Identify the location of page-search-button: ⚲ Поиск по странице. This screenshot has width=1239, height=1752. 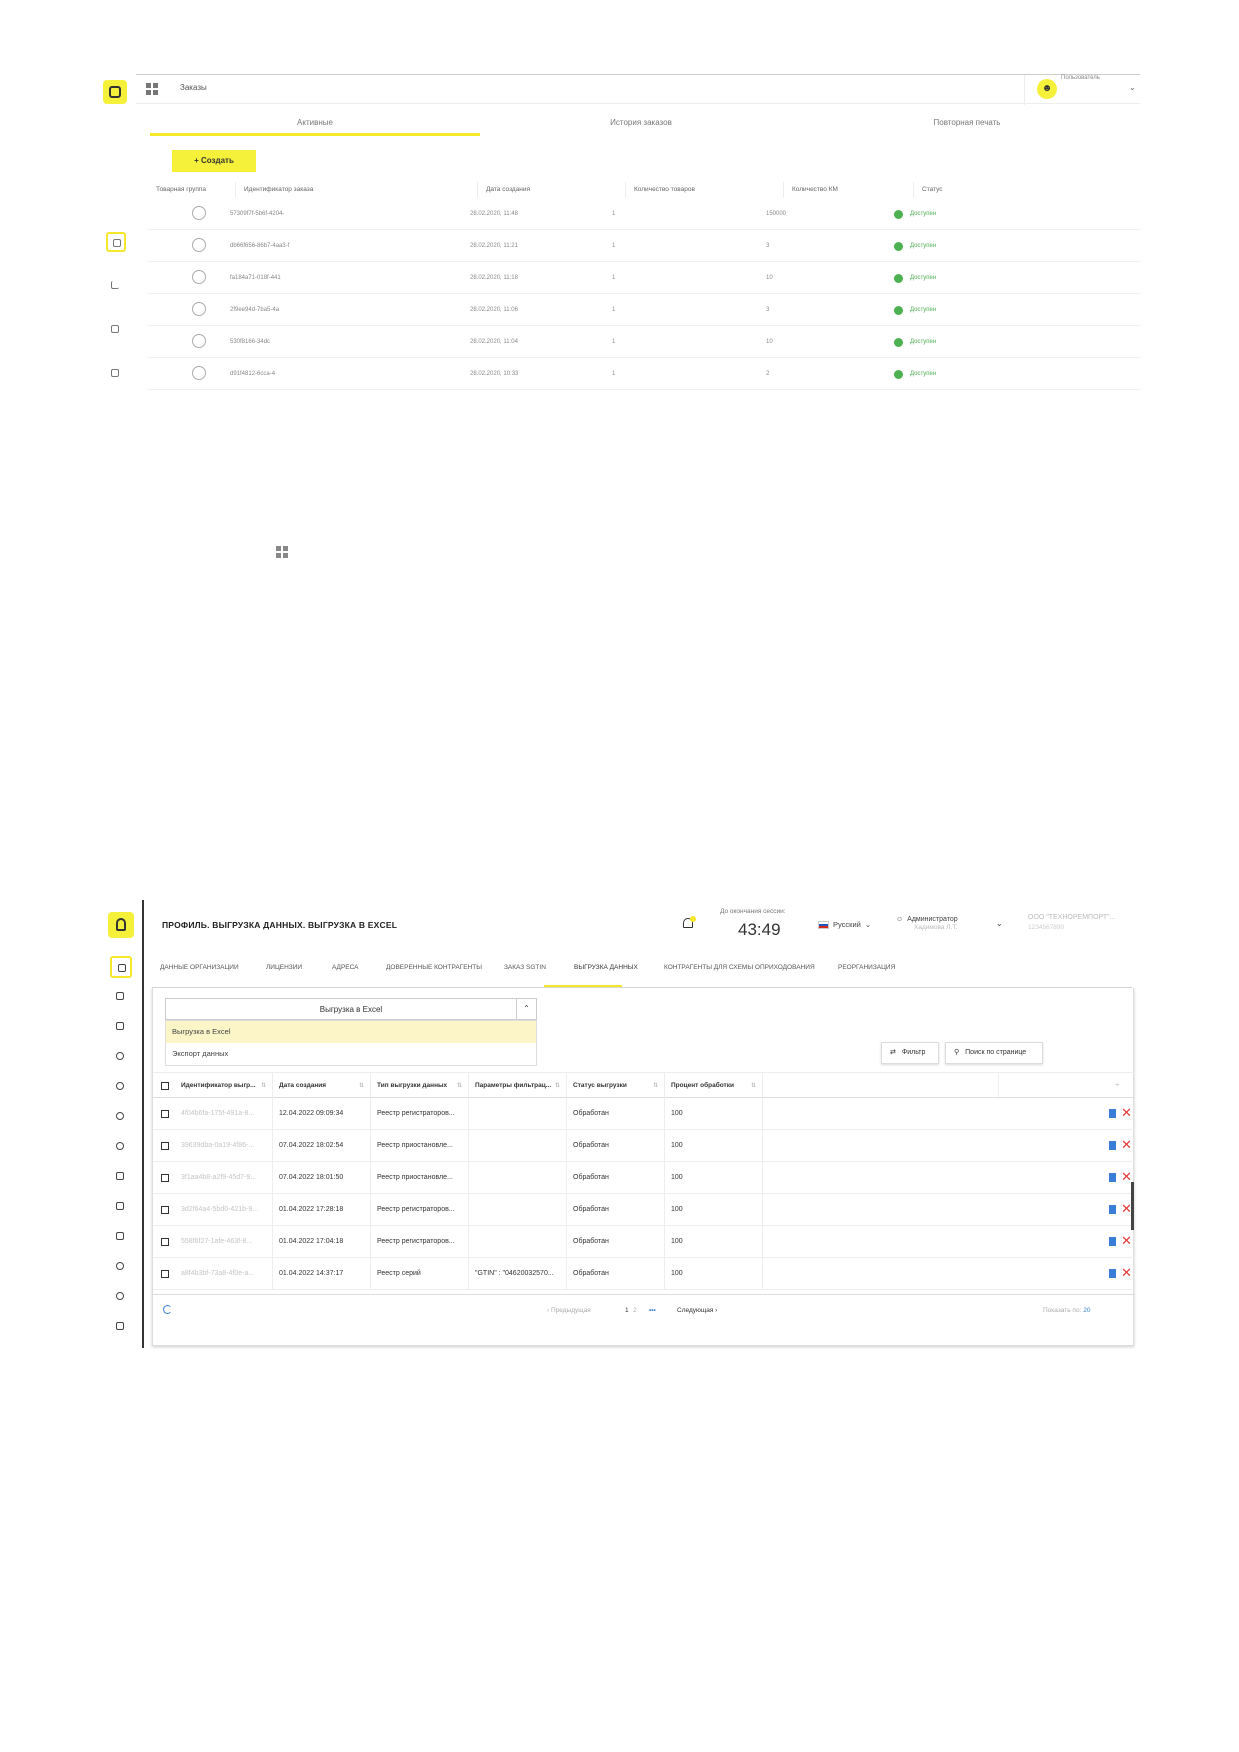
(994, 1053).